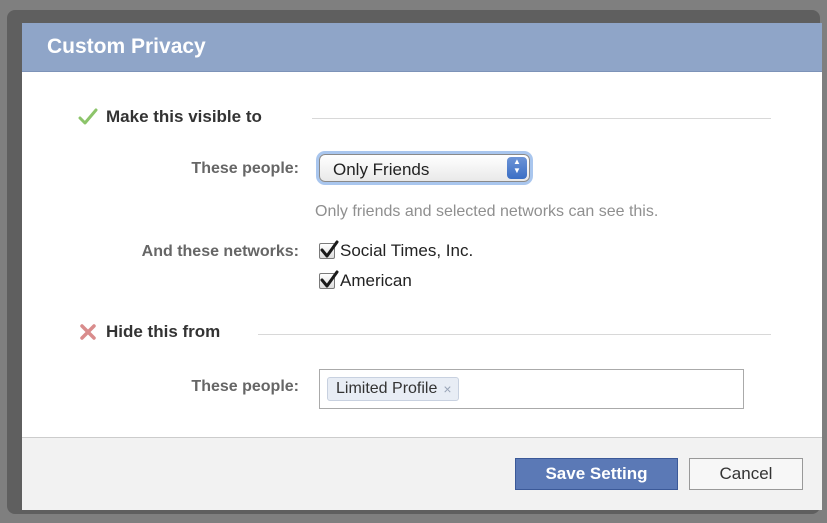 This screenshot has height=523, width=827. What do you see at coordinates (376, 280) in the screenshot?
I see `network-label: American` at bounding box center [376, 280].